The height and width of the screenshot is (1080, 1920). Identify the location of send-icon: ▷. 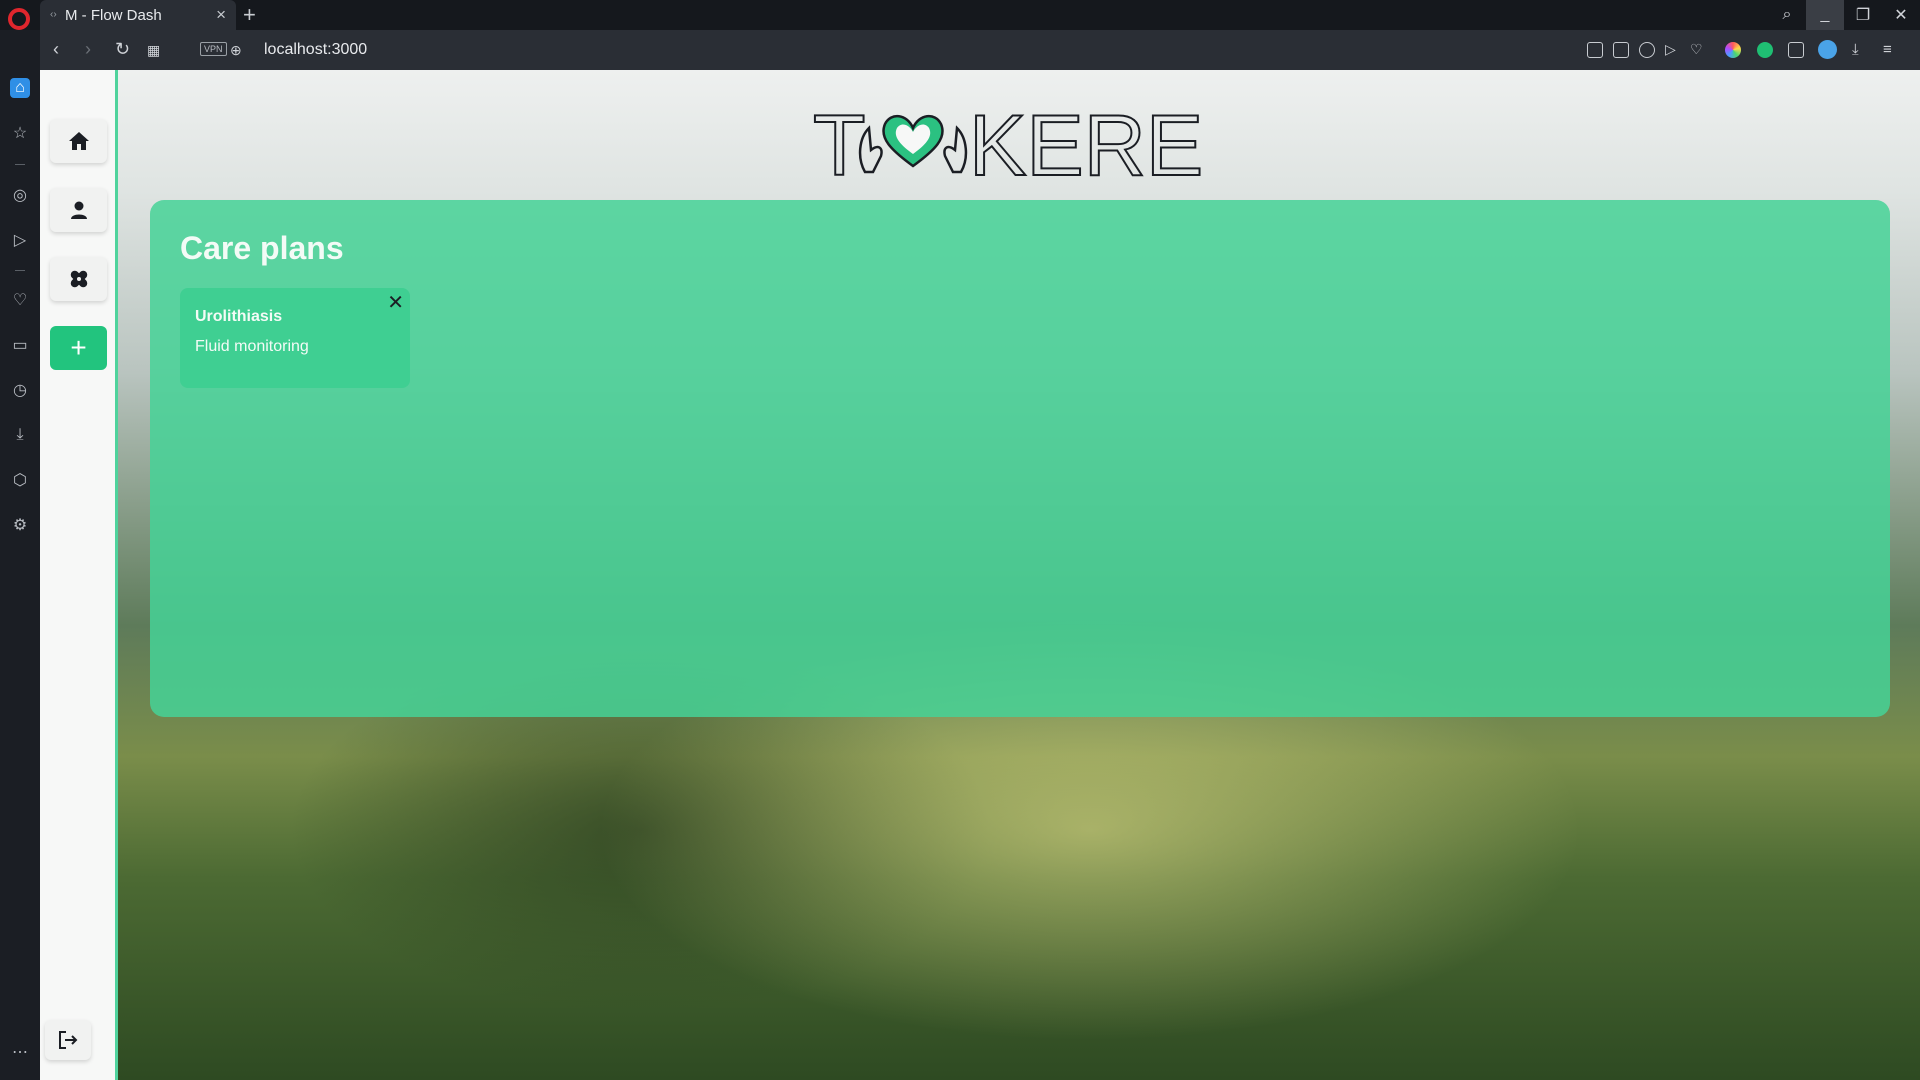
(1670, 49).